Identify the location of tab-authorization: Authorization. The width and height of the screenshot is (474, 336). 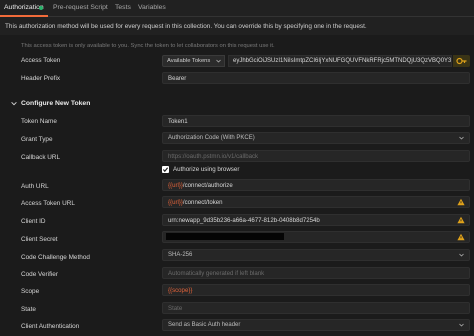
(24, 7).